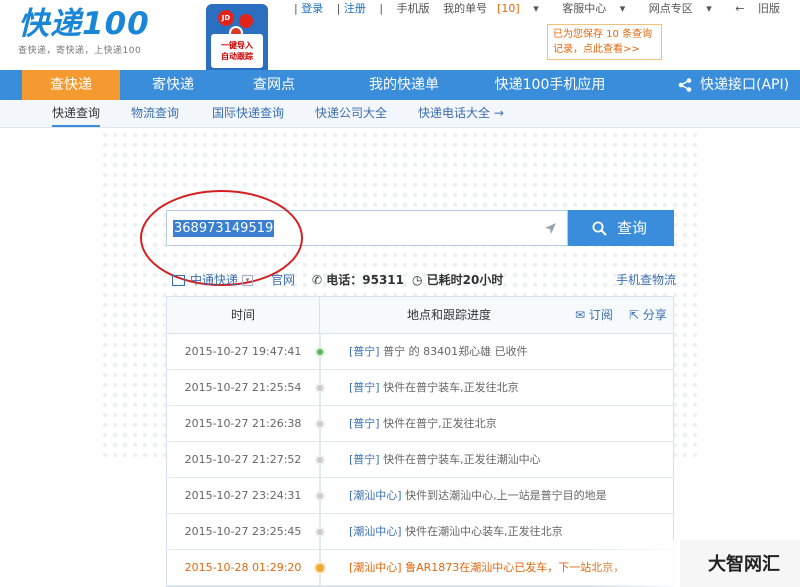 The height and width of the screenshot is (587, 800). What do you see at coordinates (243, 315) in the screenshot?
I see `col-time: 时间` at bounding box center [243, 315].